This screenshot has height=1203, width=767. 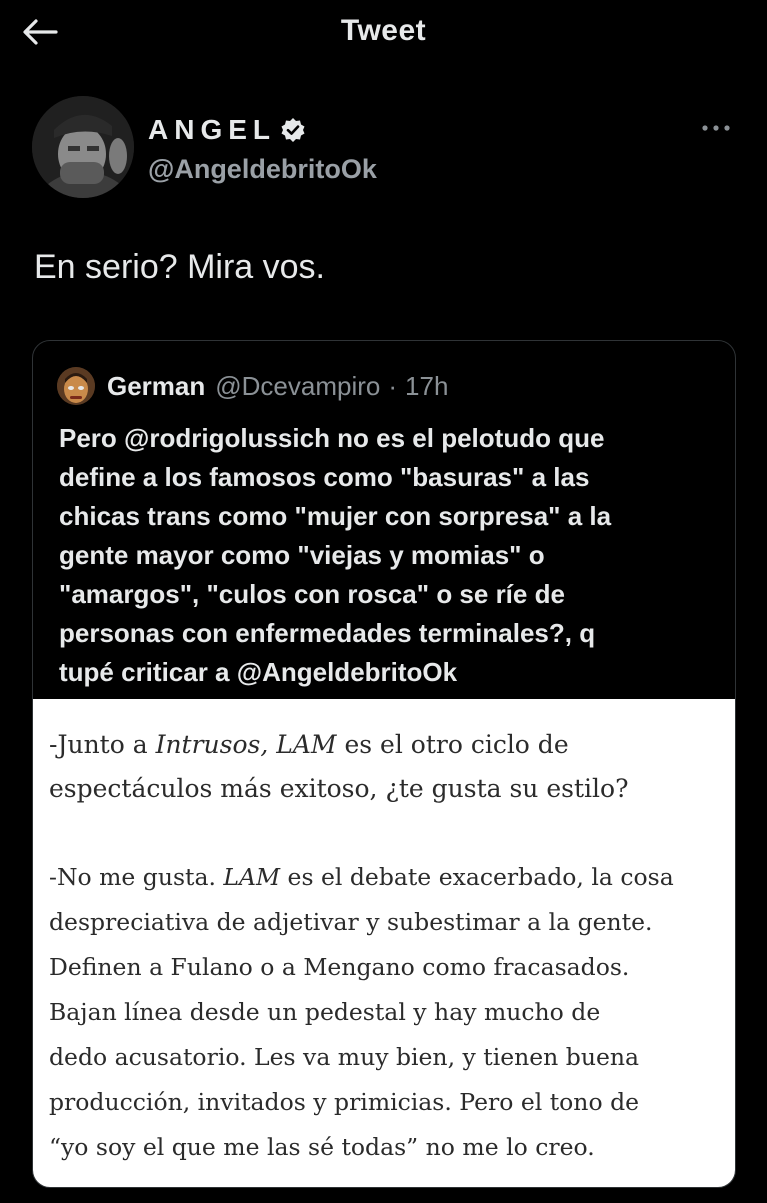 I want to click on quote-text-line: tupé criticar a @AngeldebritoOk, so click(x=258, y=672).